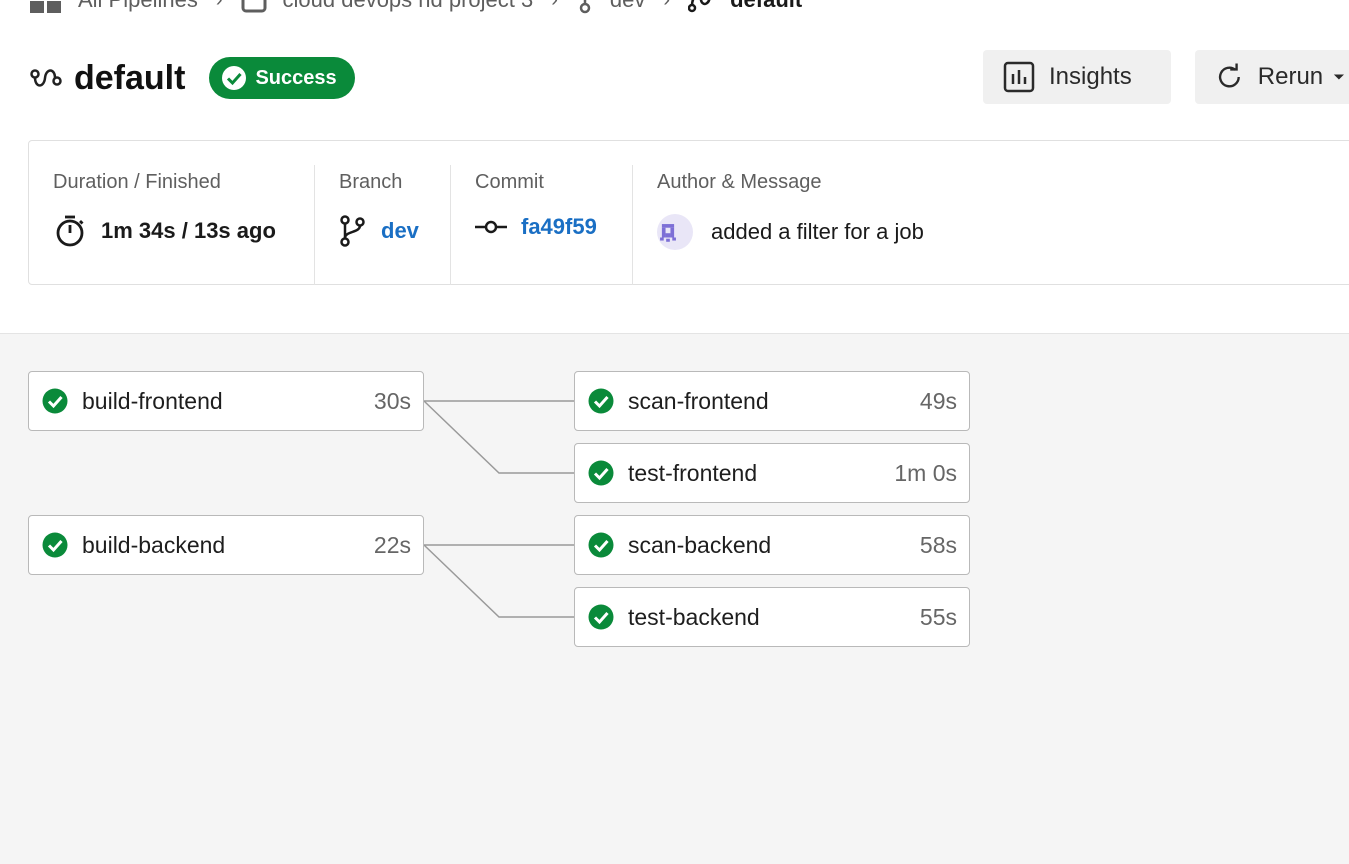 Image resolution: width=1349 pixels, height=864 pixels. I want to click on duration-label: Duration / Finished, so click(137, 182).